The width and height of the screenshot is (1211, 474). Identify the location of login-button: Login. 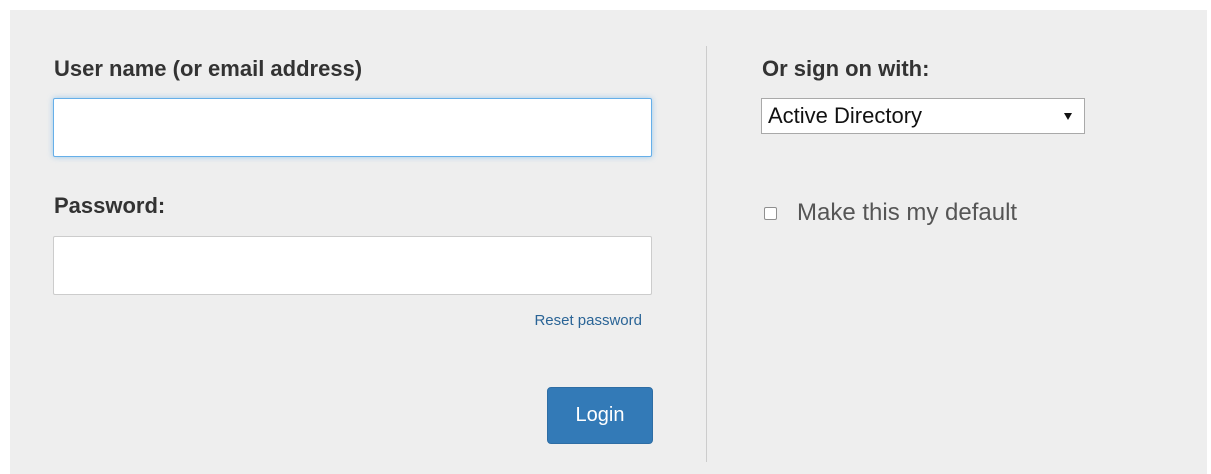
(600, 415).